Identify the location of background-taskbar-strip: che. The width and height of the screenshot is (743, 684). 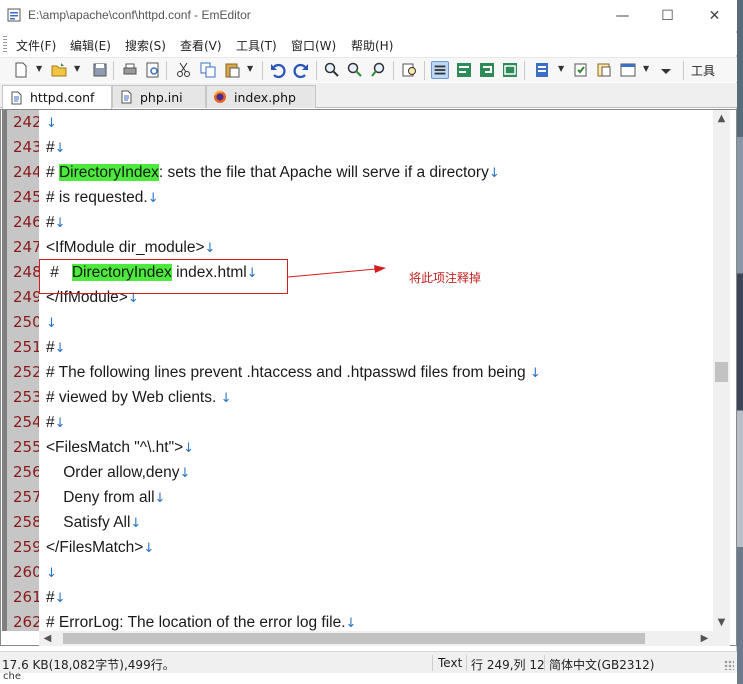
(368, 677).